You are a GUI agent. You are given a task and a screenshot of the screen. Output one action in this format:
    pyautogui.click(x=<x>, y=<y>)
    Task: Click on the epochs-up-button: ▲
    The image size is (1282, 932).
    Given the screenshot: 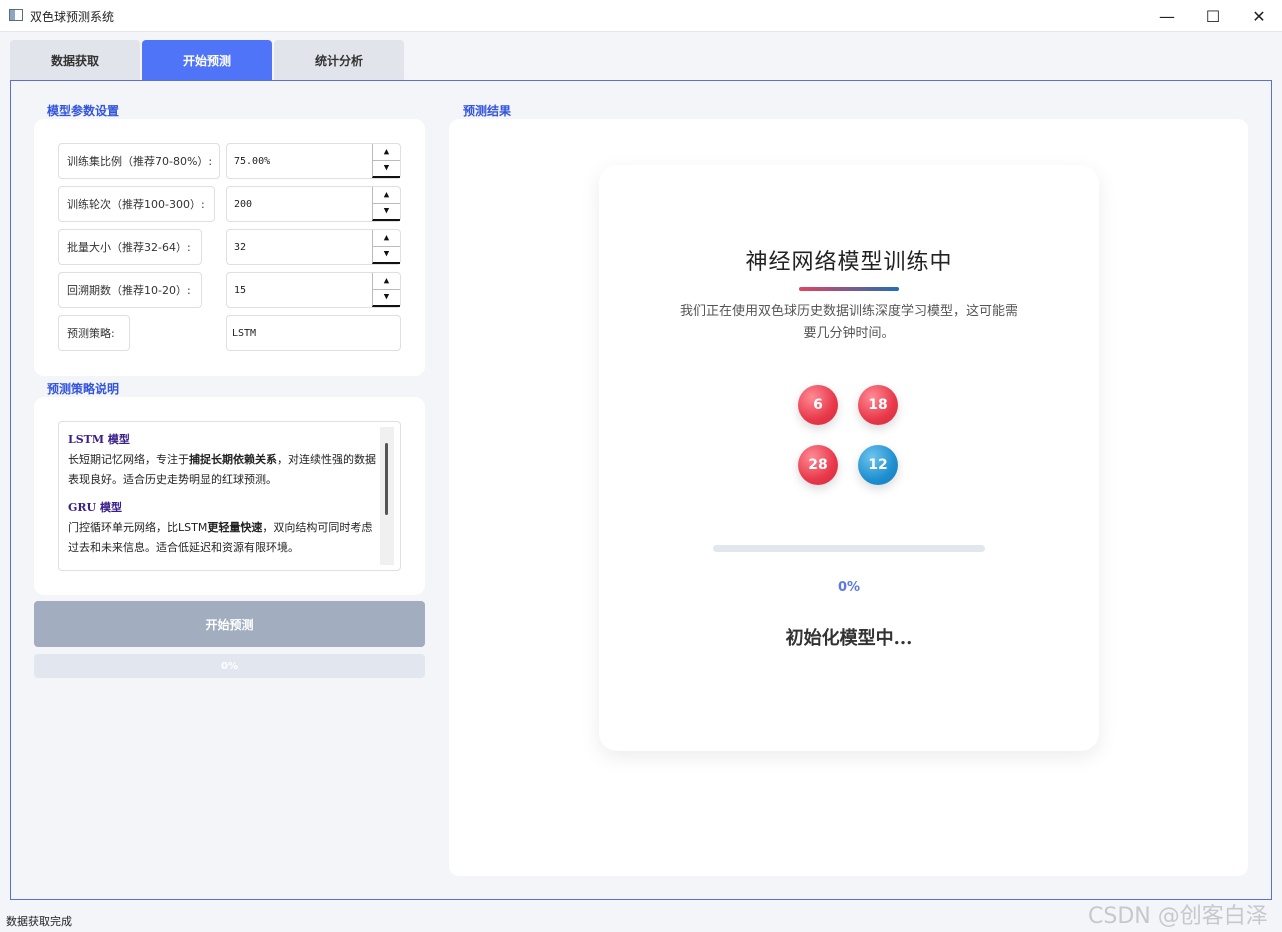 What is the action you would take?
    pyautogui.click(x=386, y=195)
    